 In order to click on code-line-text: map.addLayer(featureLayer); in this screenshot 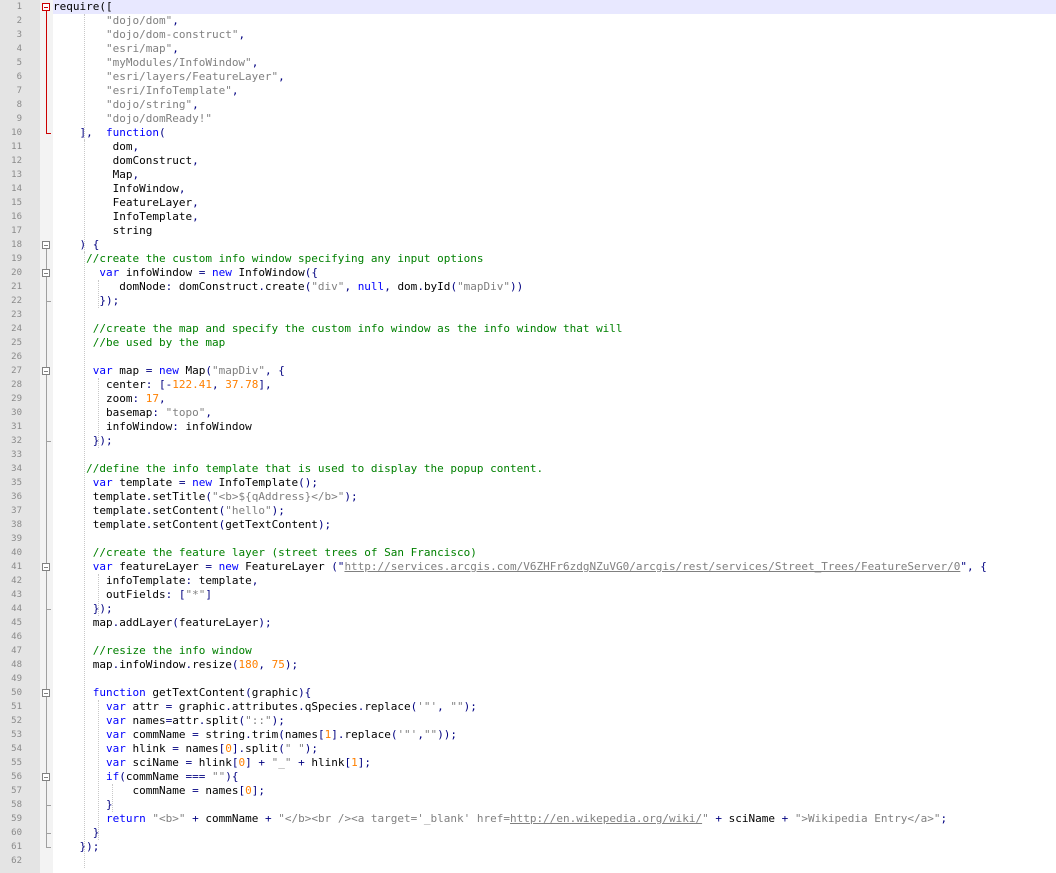, I will do `click(162, 623)`.